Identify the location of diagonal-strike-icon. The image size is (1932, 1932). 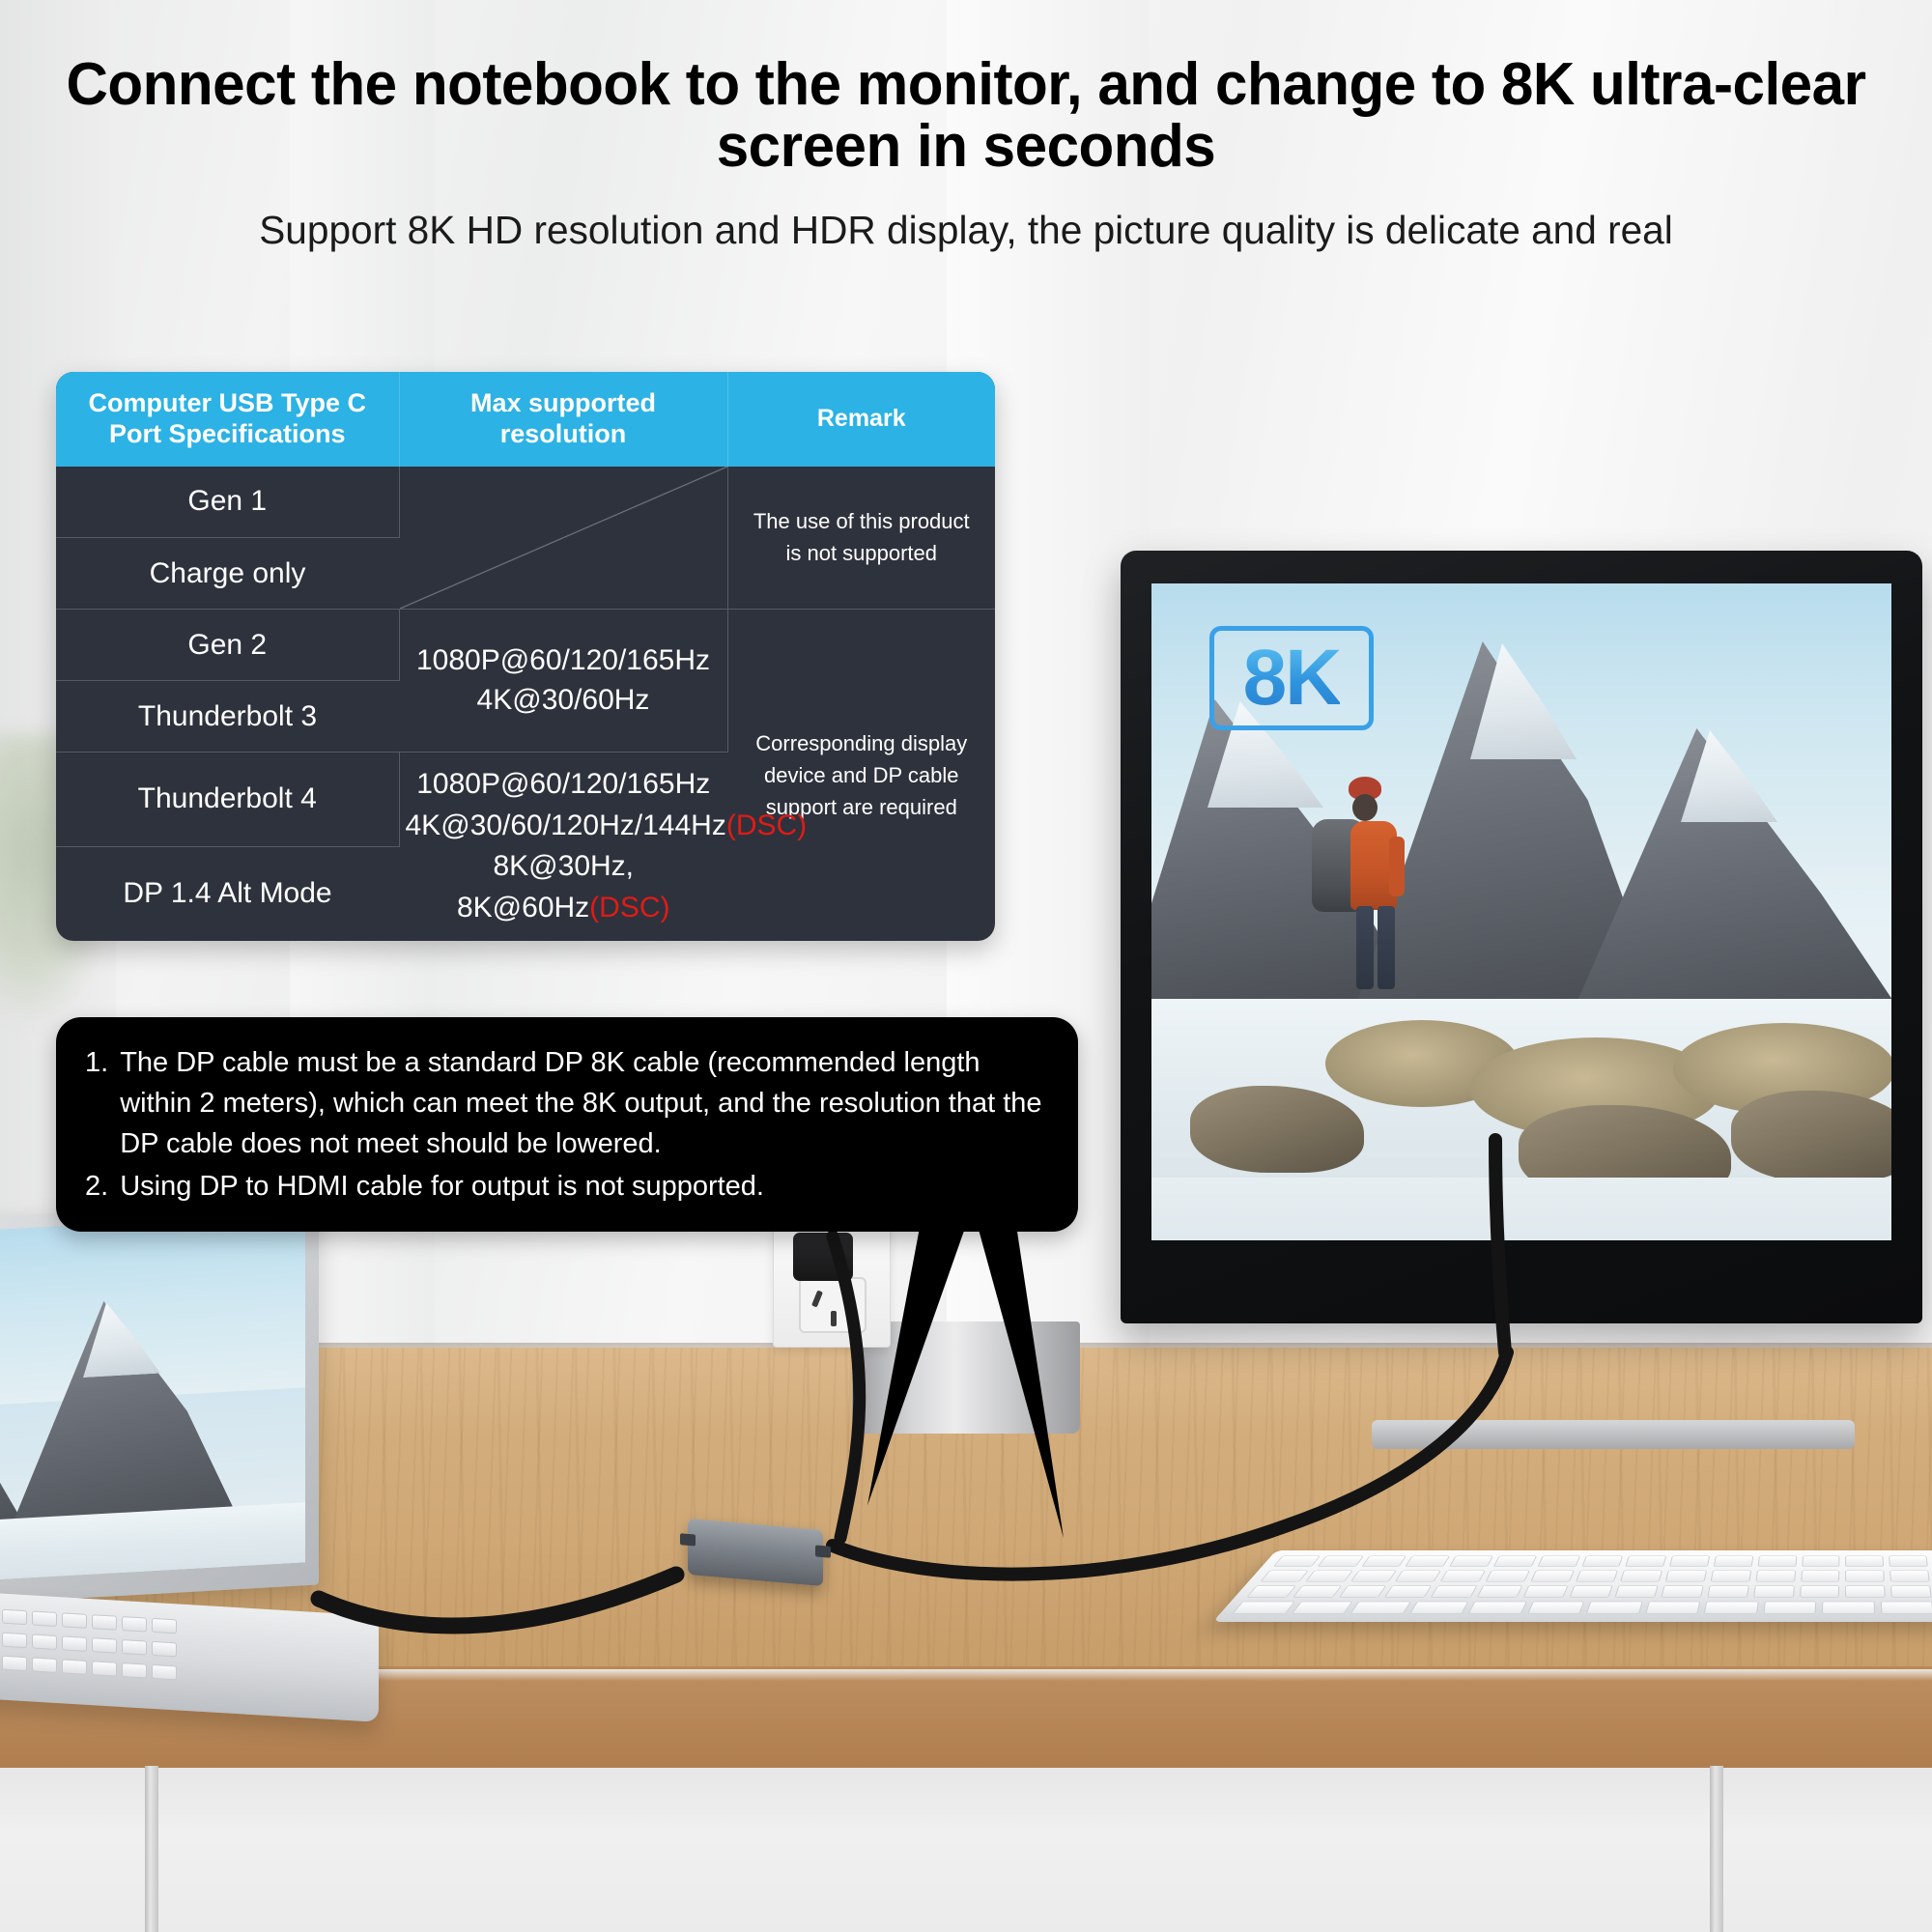
(563, 538).